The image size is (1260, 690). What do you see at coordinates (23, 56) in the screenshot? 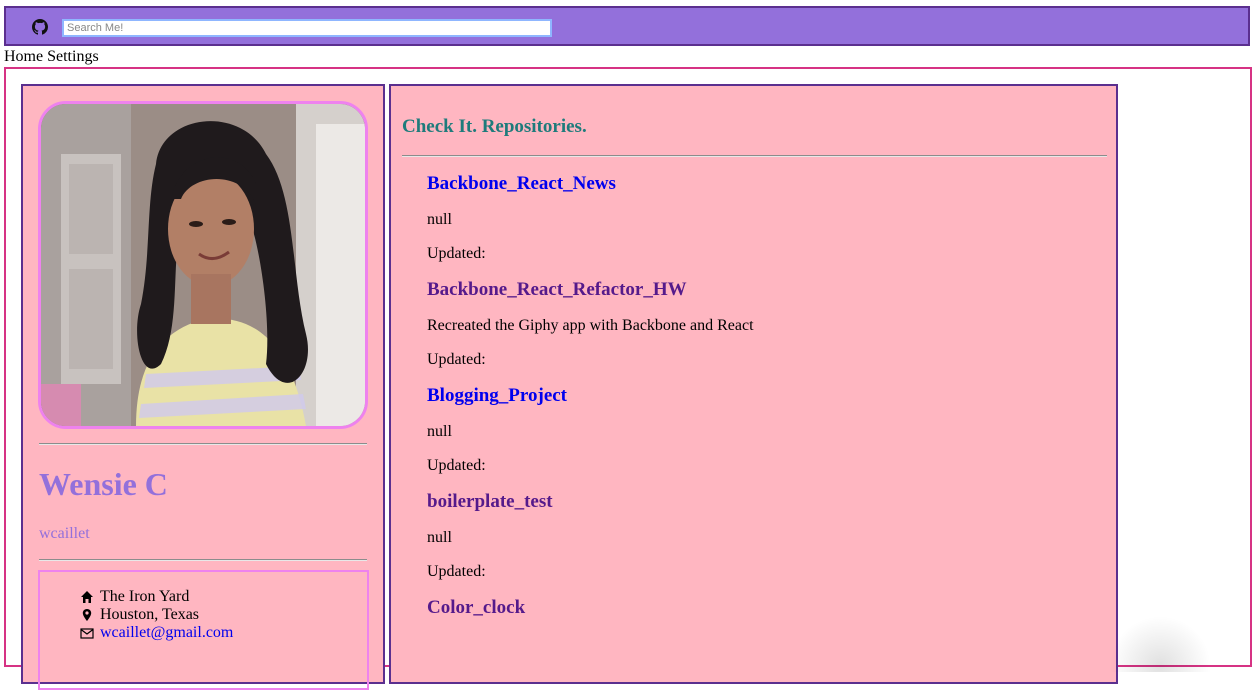
I see `nav-home-link: Home` at bounding box center [23, 56].